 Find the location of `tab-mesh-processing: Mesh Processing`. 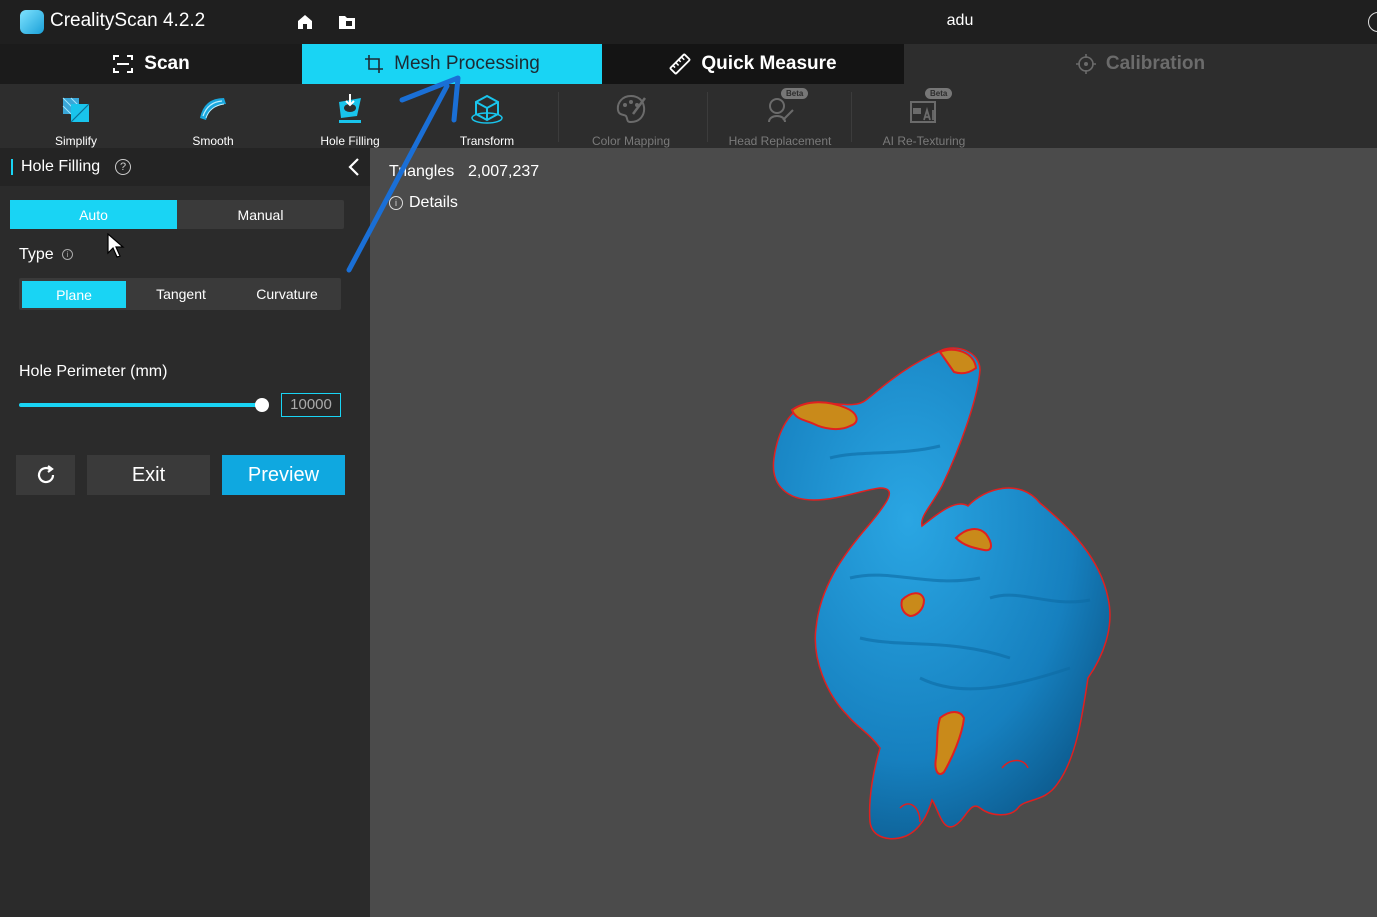

tab-mesh-processing: Mesh Processing is located at coordinates (452, 64).